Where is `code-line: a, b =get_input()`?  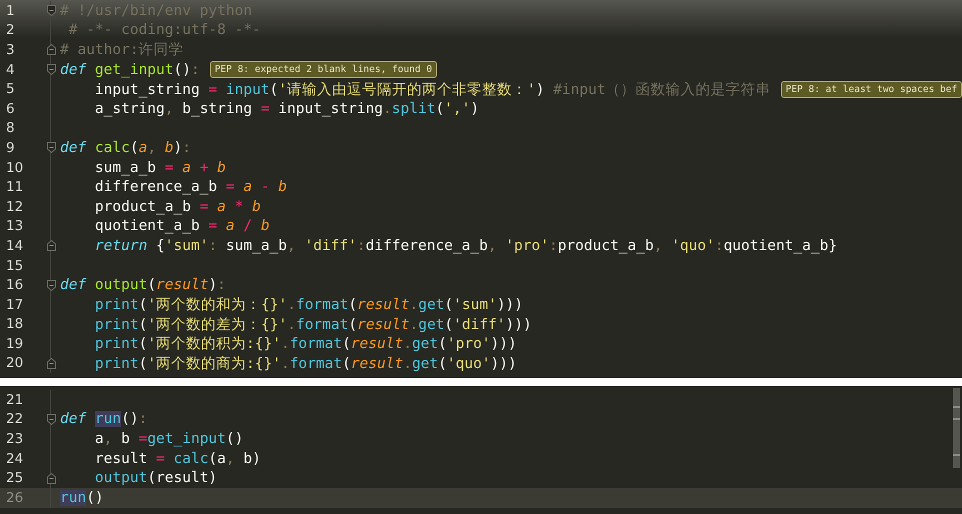
code-line: a, b =get_input() is located at coordinates (169, 438).